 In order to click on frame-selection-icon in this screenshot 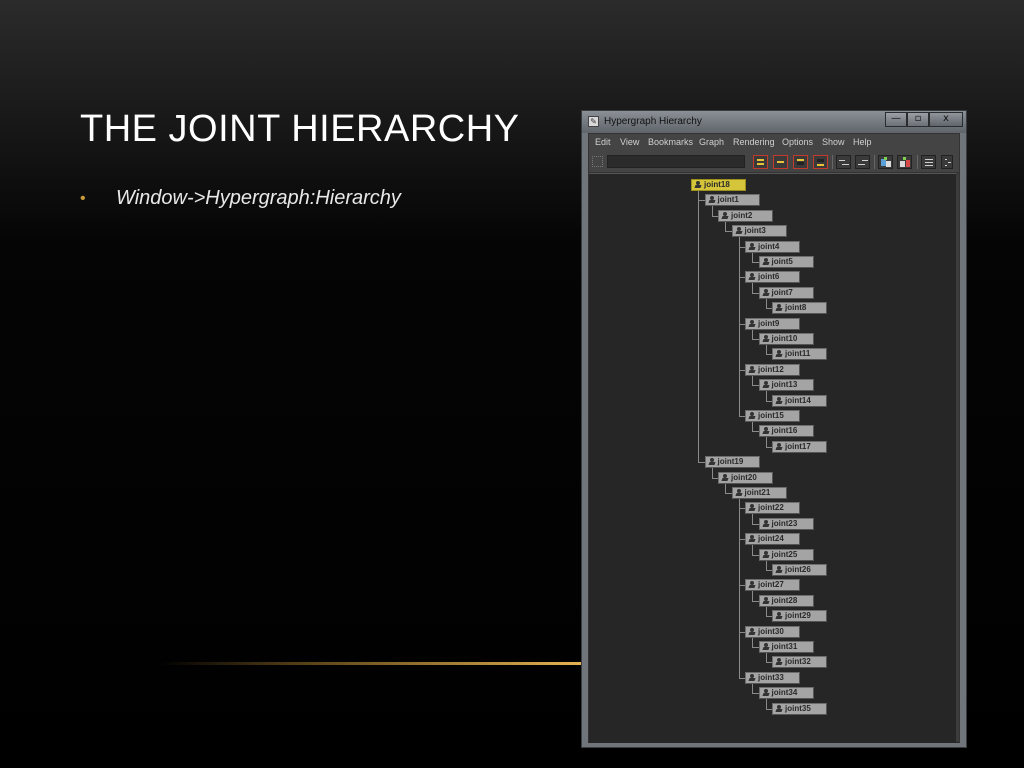, I will do `click(862, 162)`.